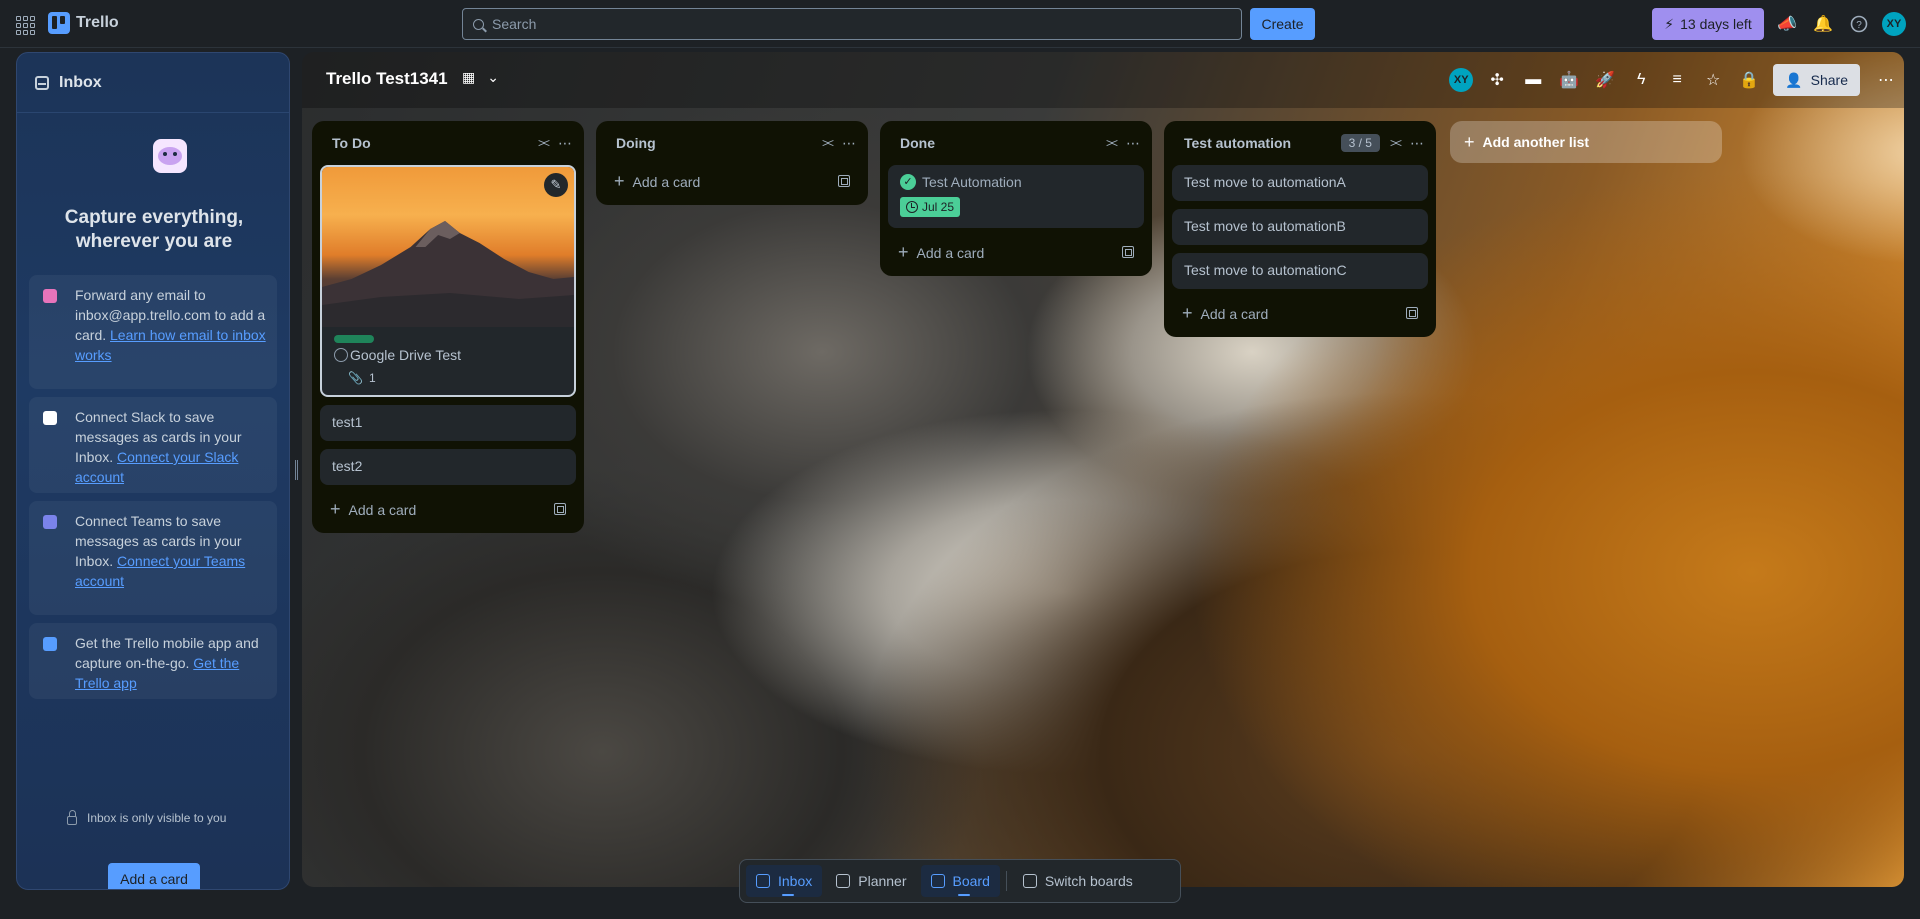 The height and width of the screenshot is (919, 1920). Describe the element at coordinates (972, 181) in the screenshot. I see `card-title: Test Automation` at that location.